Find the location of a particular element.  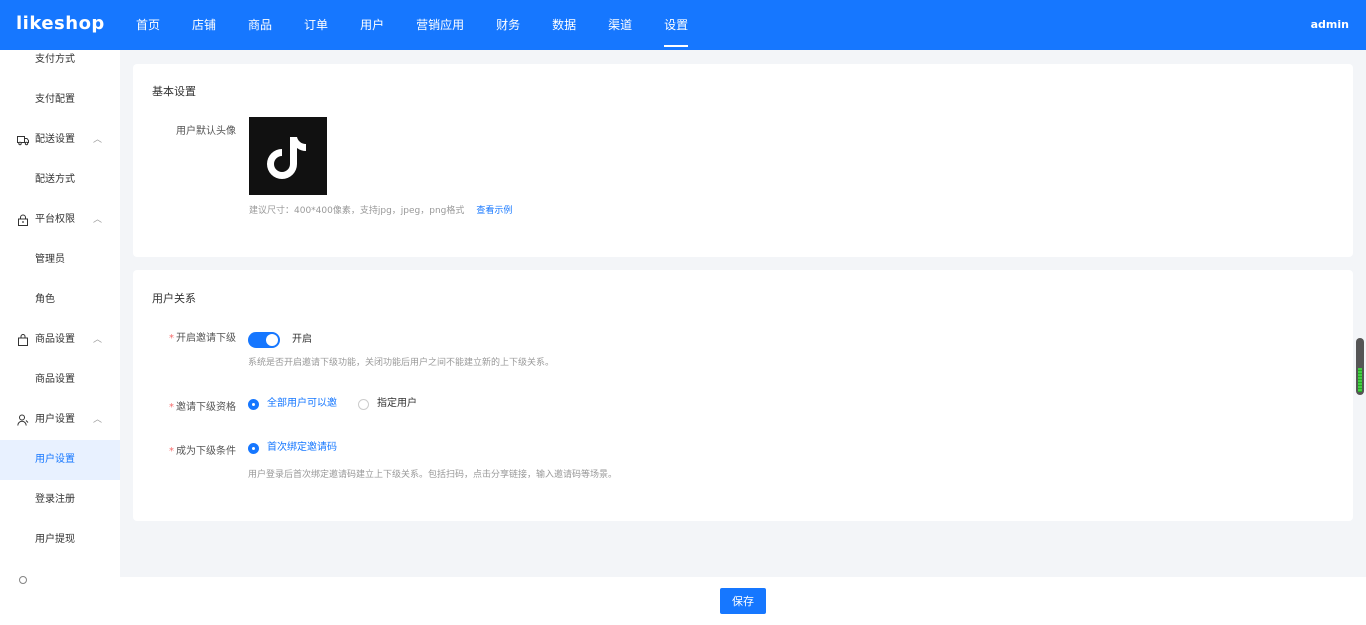

nav-orders: 订单 is located at coordinates (316, 25).